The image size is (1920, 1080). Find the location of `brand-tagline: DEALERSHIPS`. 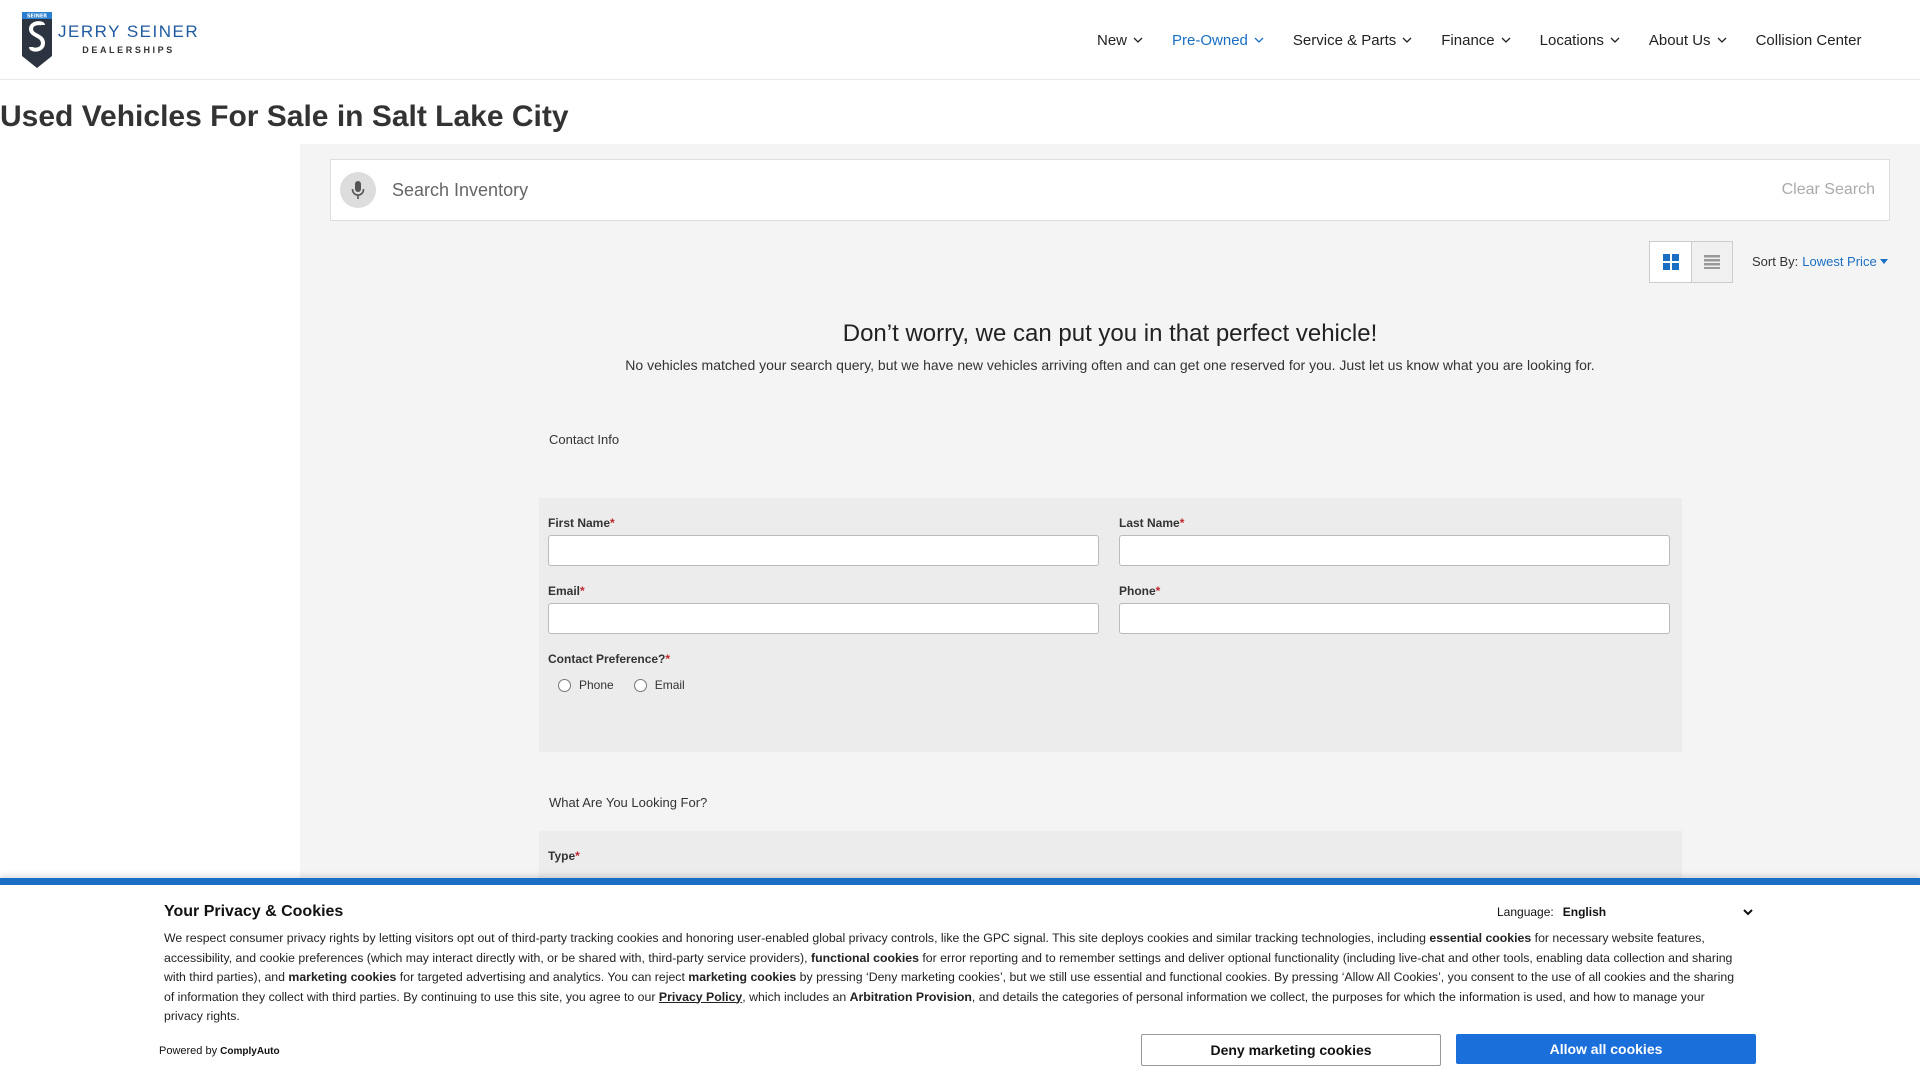

brand-tagline: DEALERSHIPS is located at coordinates (128, 49).